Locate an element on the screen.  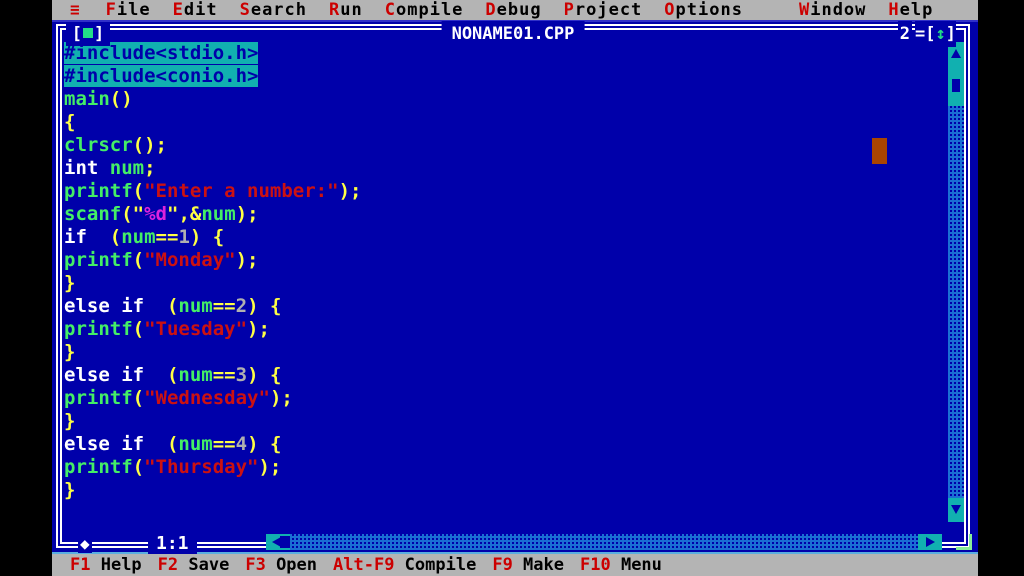
code-token-str: "Thursday" is located at coordinates (201, 467).